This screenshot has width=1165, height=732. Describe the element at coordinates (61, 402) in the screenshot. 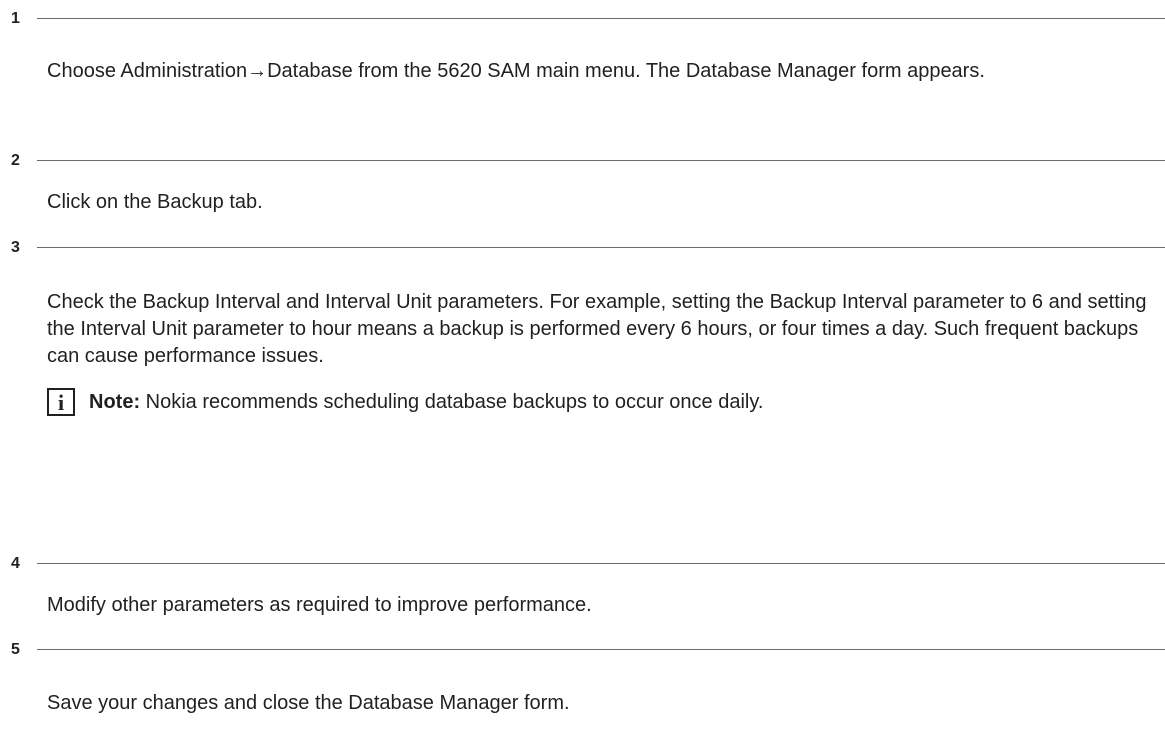

I see `info-icon: i` at that location.